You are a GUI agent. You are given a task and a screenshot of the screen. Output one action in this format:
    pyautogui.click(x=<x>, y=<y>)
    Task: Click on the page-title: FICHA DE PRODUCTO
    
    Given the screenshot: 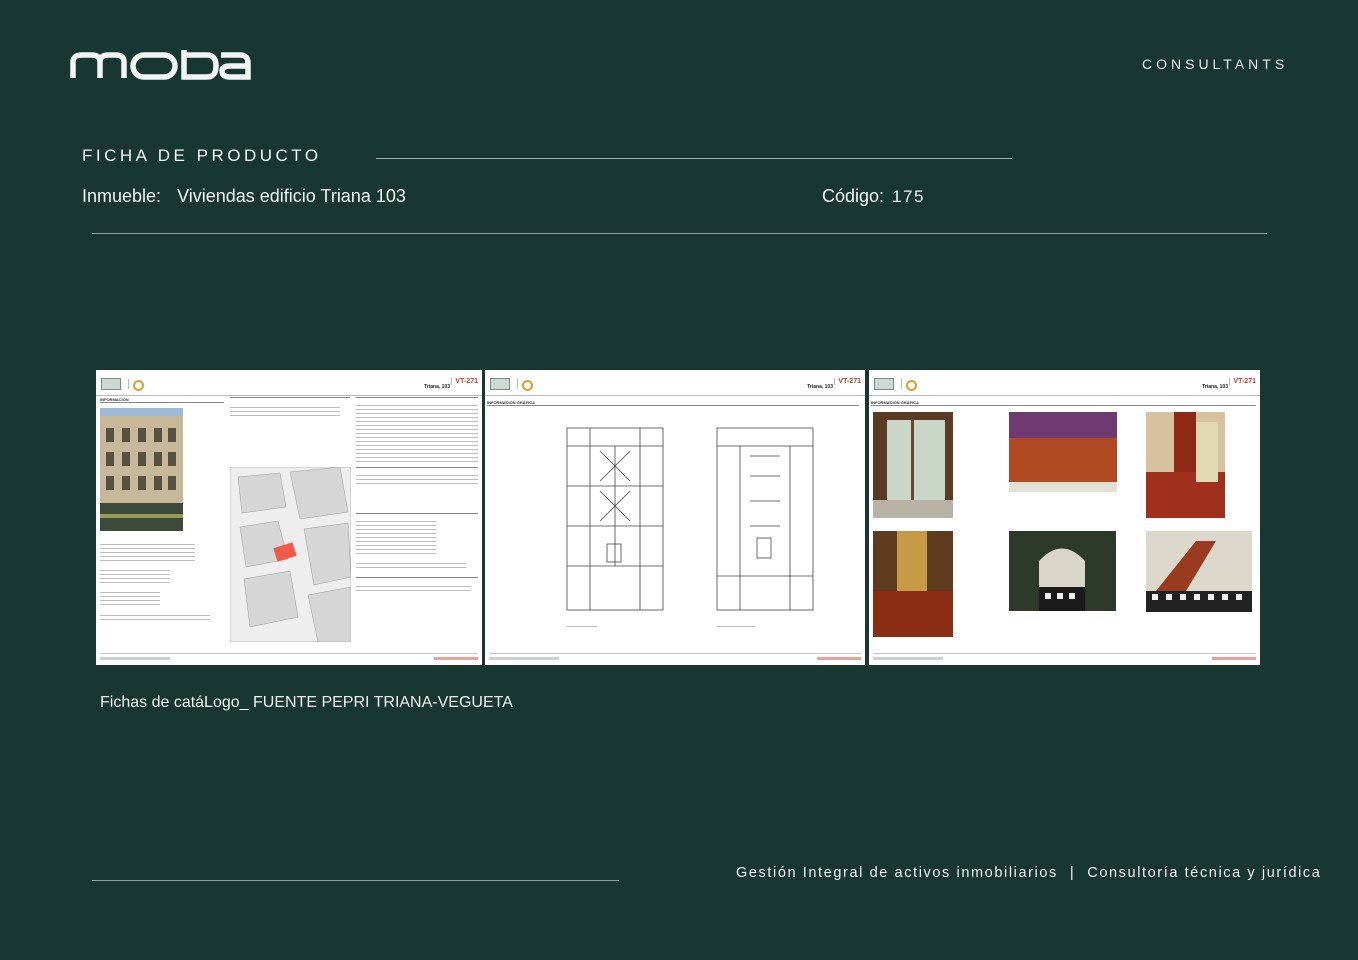 What is the action you would take?
    pyautogui.click(x=202, y=155)
    